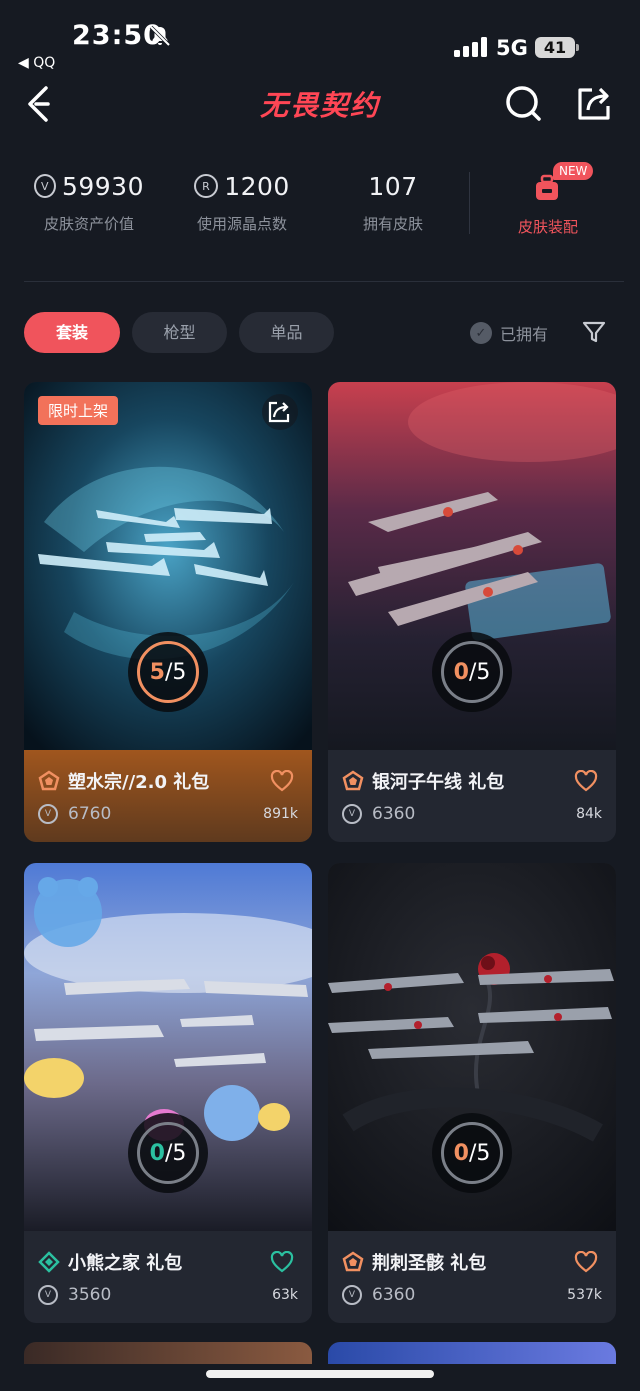  I want to click on owned-skins-label: 拥有皮肤, so click(392, 224).